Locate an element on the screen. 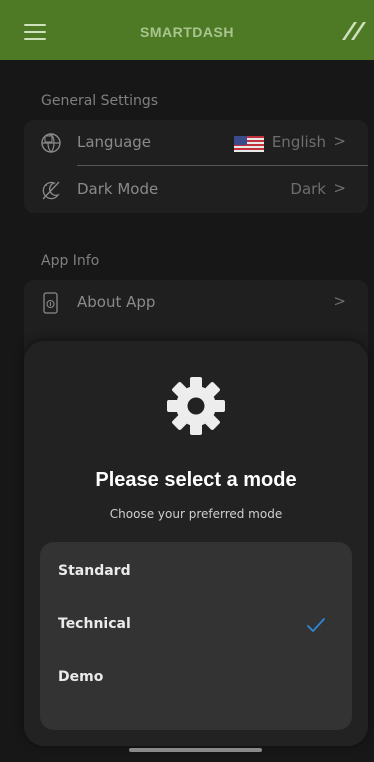 The image size is (374, 762). home-indicator is located at coordinates (195, 750).